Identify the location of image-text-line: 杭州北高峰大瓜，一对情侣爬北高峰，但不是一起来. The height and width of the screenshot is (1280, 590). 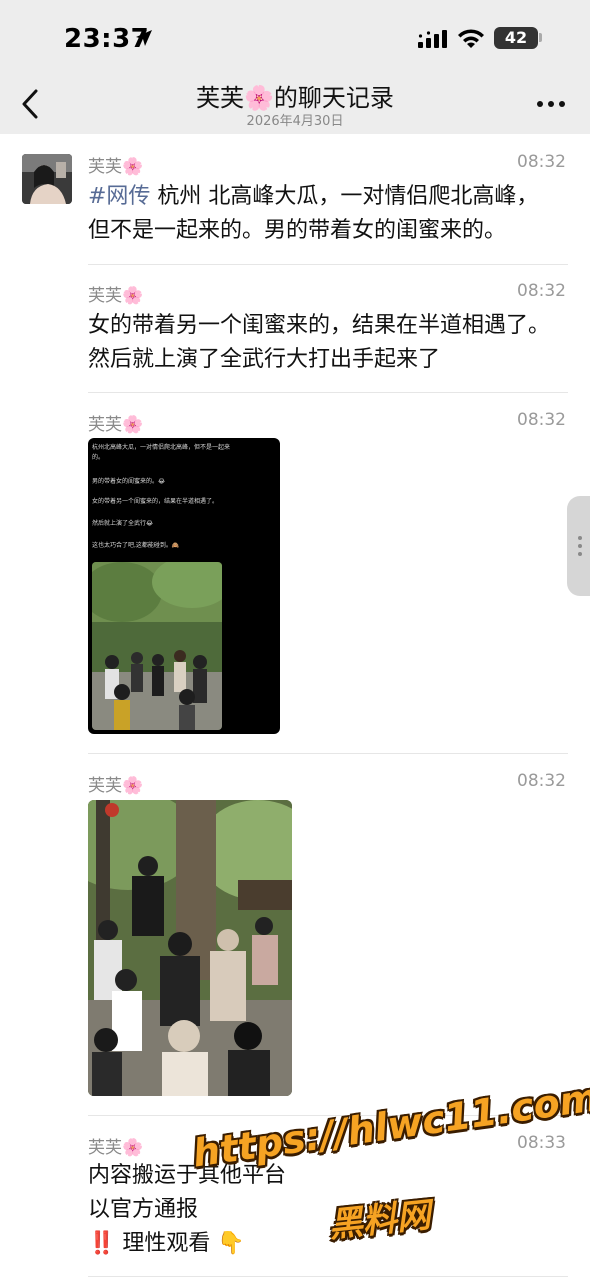
(161, 447).